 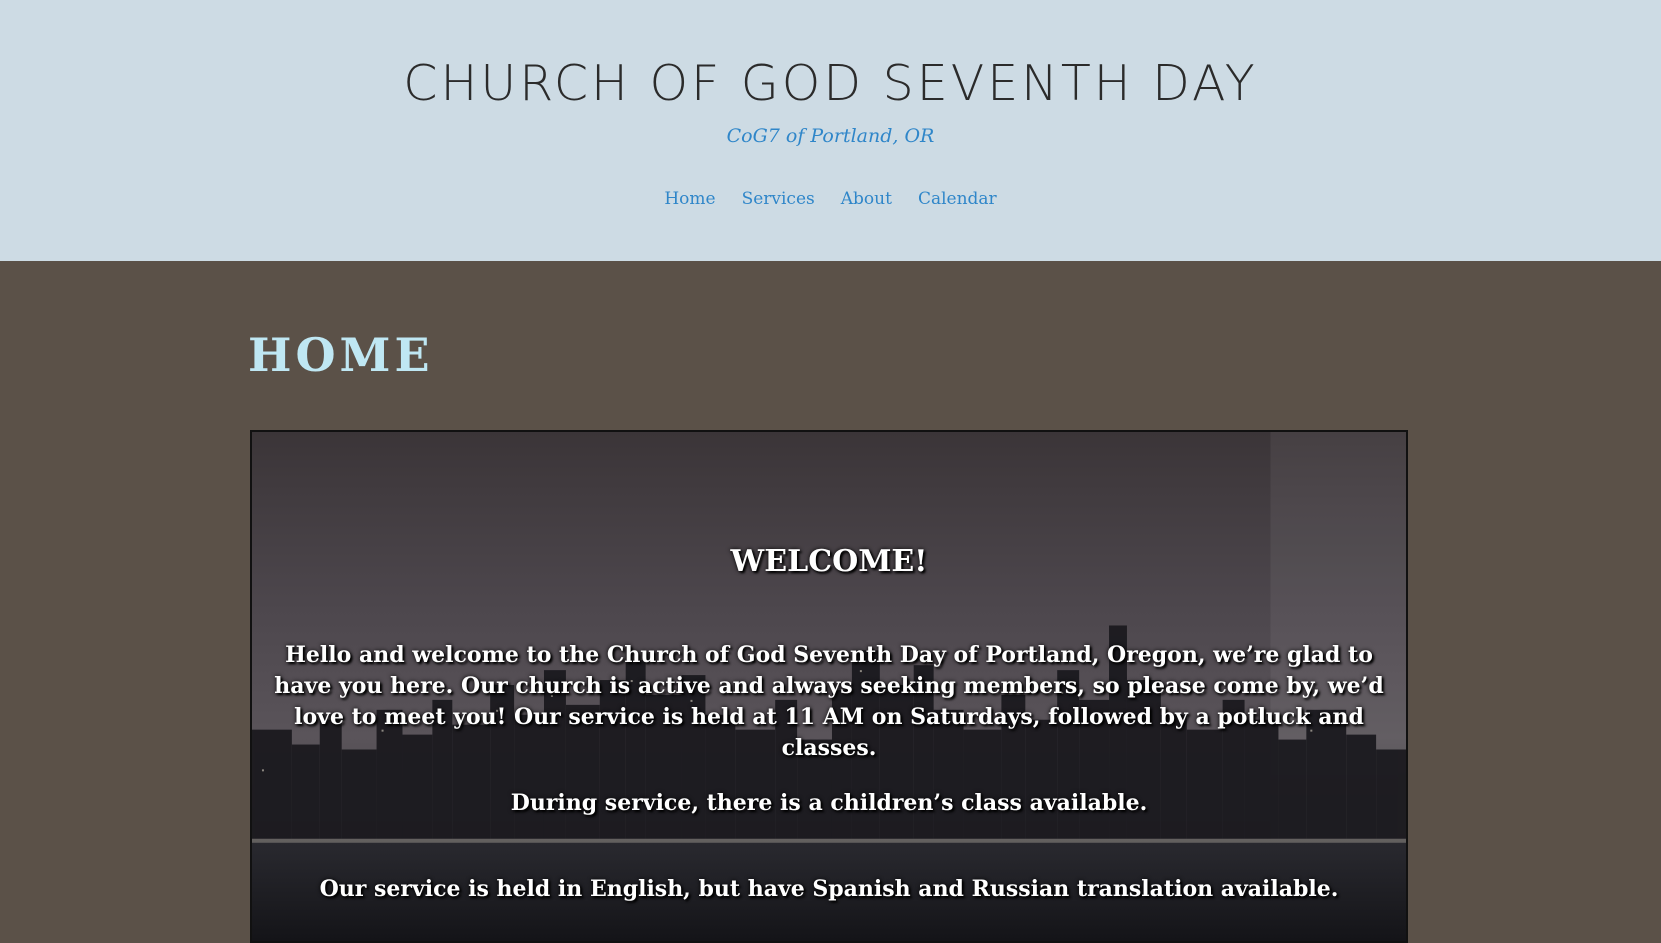 What do you see at coordinates (341, 355) in the screenshot?
I see `page-title: HOME` at bounding box center [341, 355].